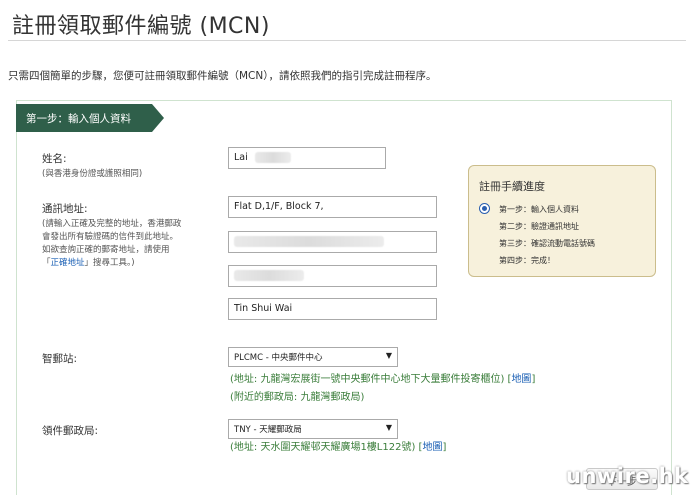 The image size is (694, 495). What do you see at coordinates (332, 207) in the screenshot?
I see `address-line1-field: Flat D,1/F, Block 7,` at bounding box center [332, 207].